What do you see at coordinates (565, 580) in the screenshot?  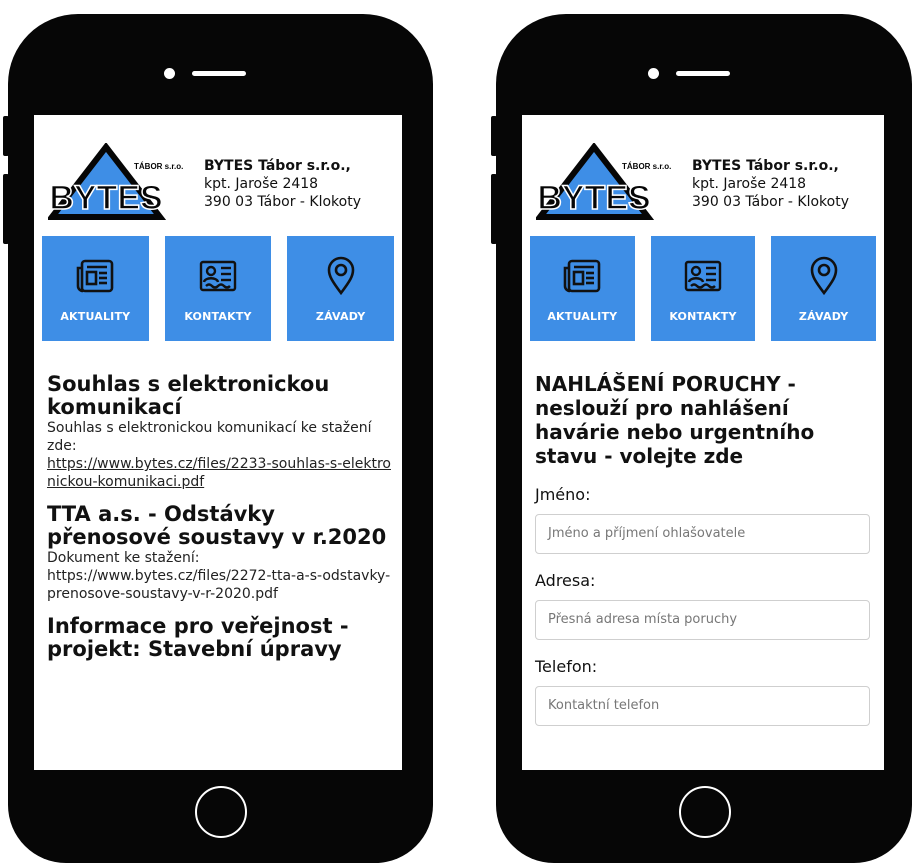 I see `address-label: Adresa:` at bounding box center [565, 580].